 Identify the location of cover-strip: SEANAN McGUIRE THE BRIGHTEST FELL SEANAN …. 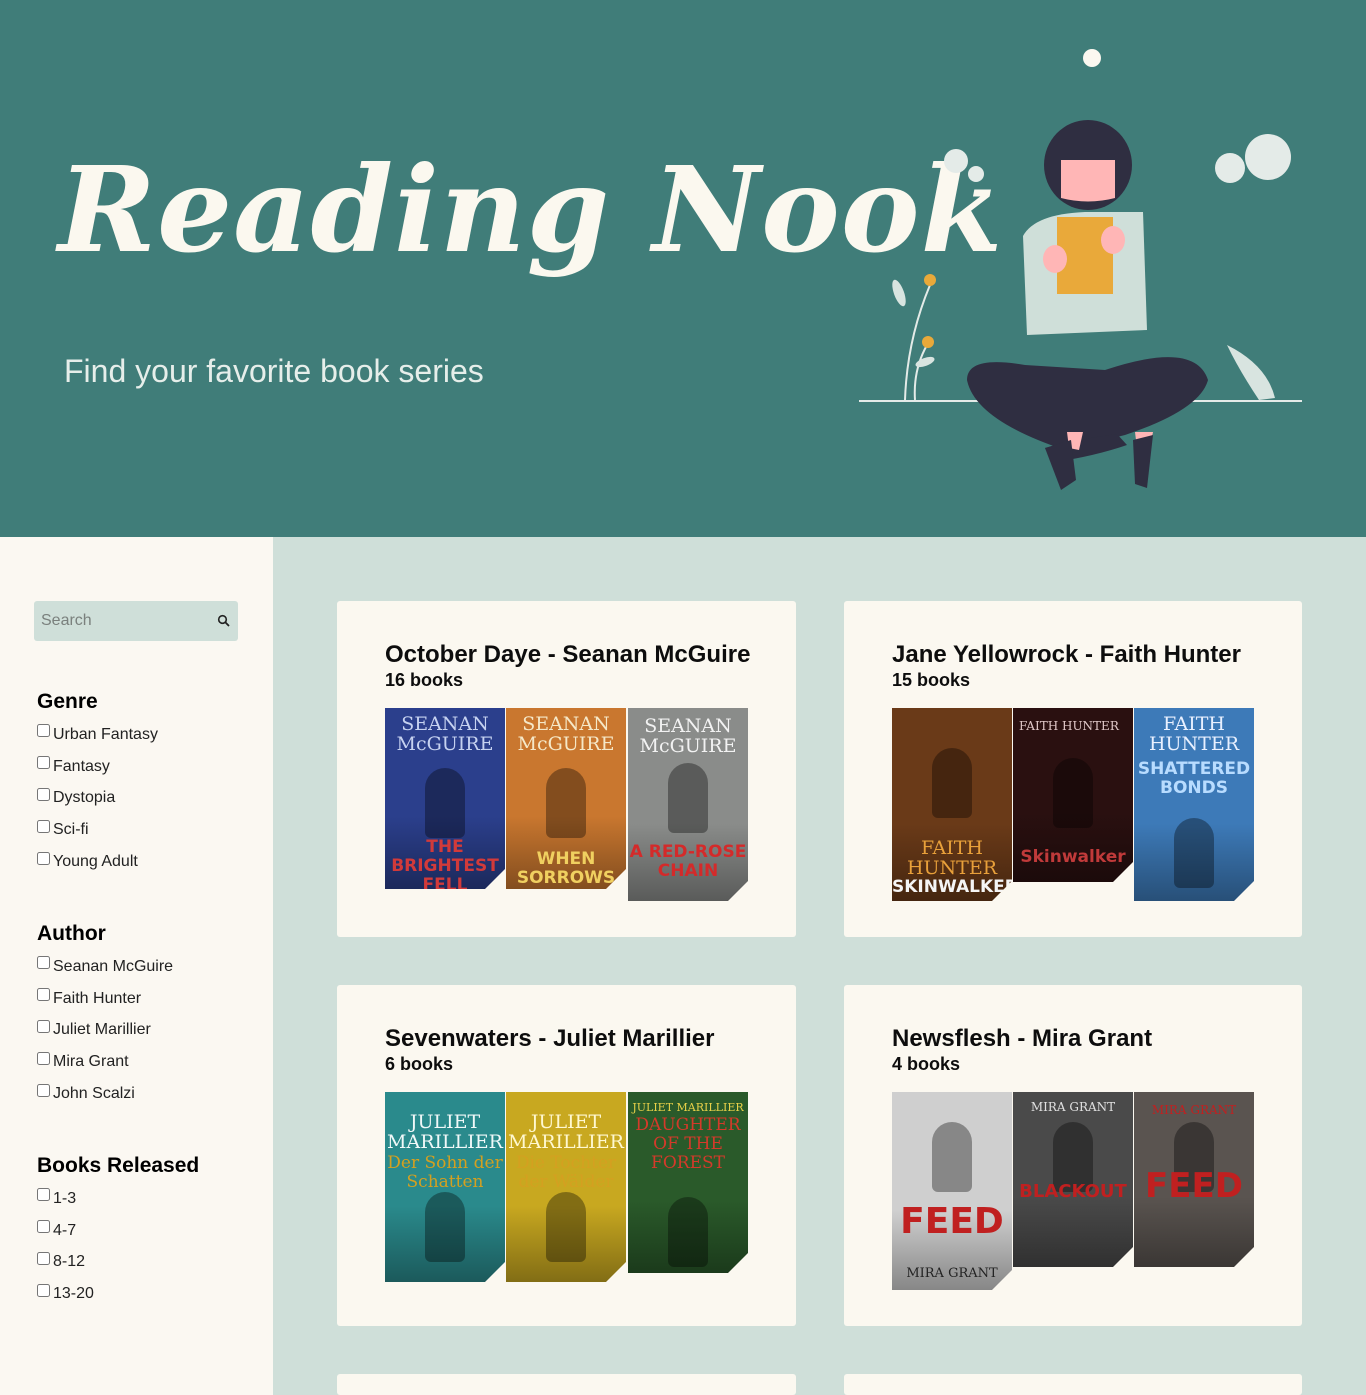
(568, 808).